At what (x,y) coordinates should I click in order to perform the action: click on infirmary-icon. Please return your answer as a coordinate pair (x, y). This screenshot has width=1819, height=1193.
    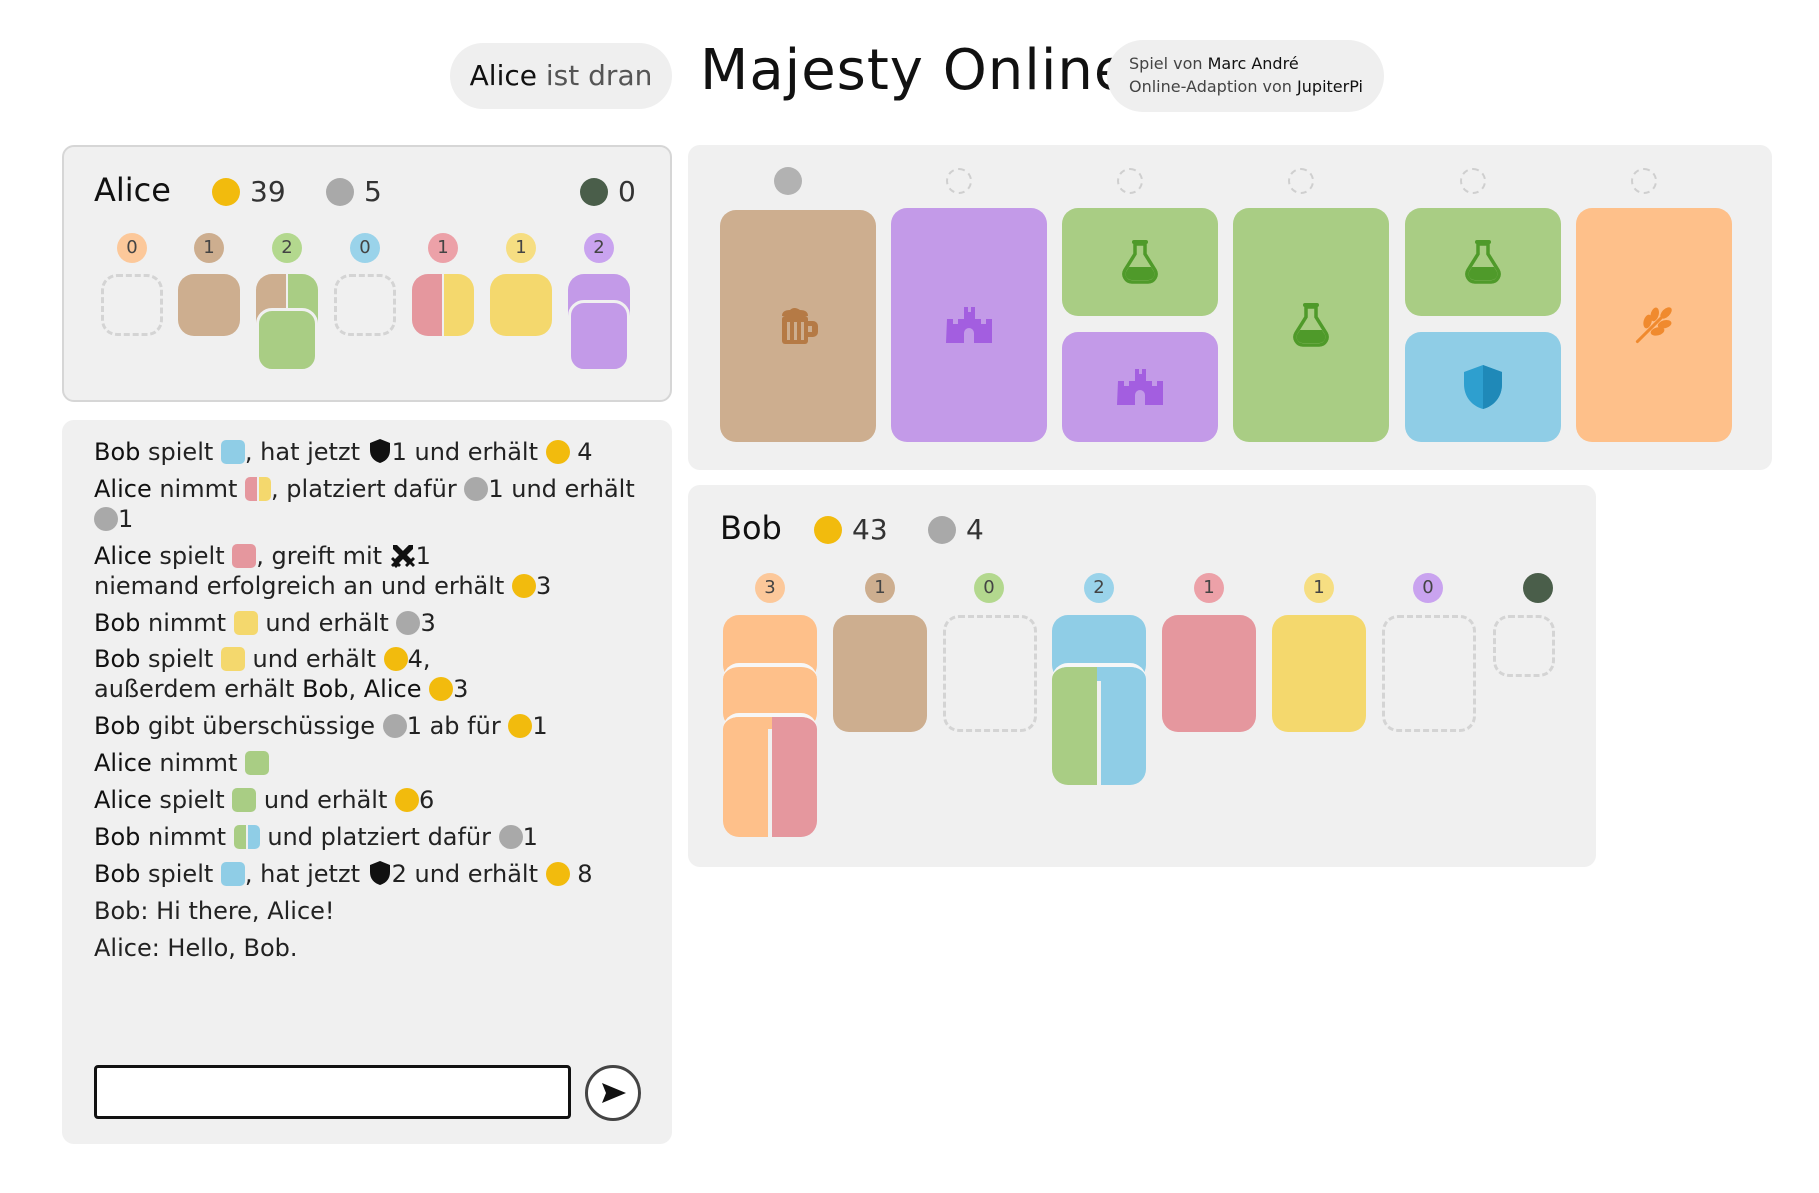
    Looking at the image, I should click on (594, 191).